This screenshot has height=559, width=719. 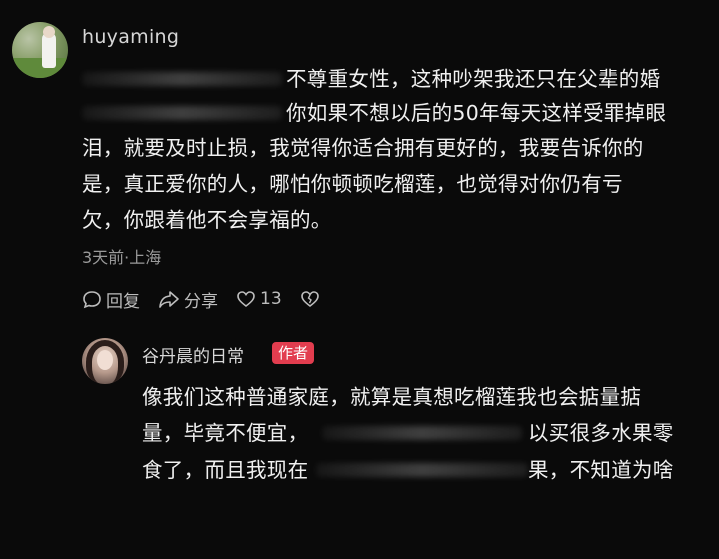 What do you see at coordinates (271, 299) in the screenshot?
I see `like-count: 13` at bounding box center [271, 299].